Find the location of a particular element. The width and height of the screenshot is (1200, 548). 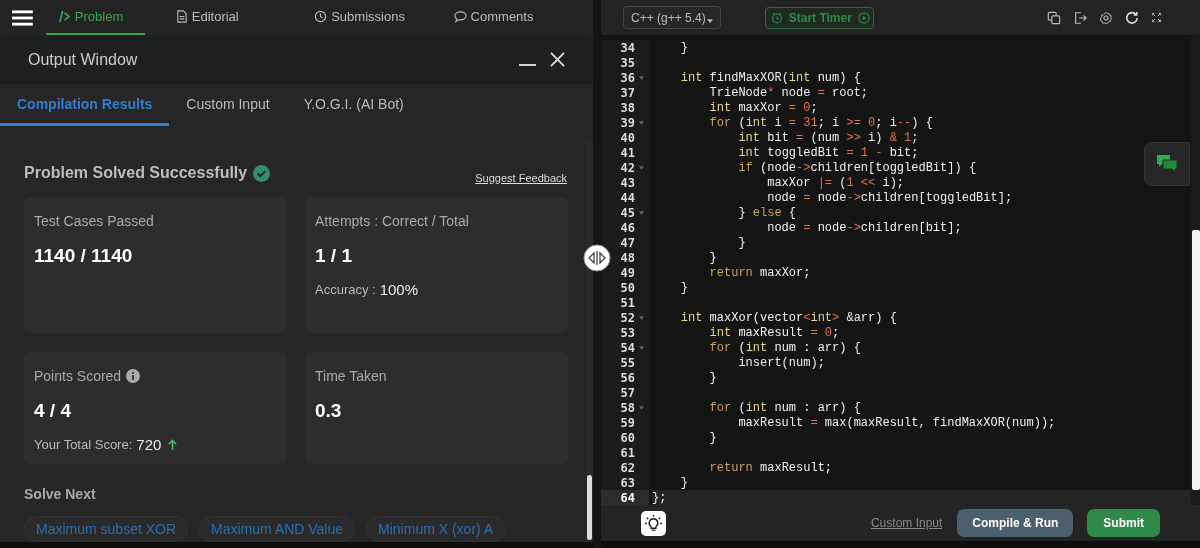

line-number: 59 is located at coordinates (627, 422).